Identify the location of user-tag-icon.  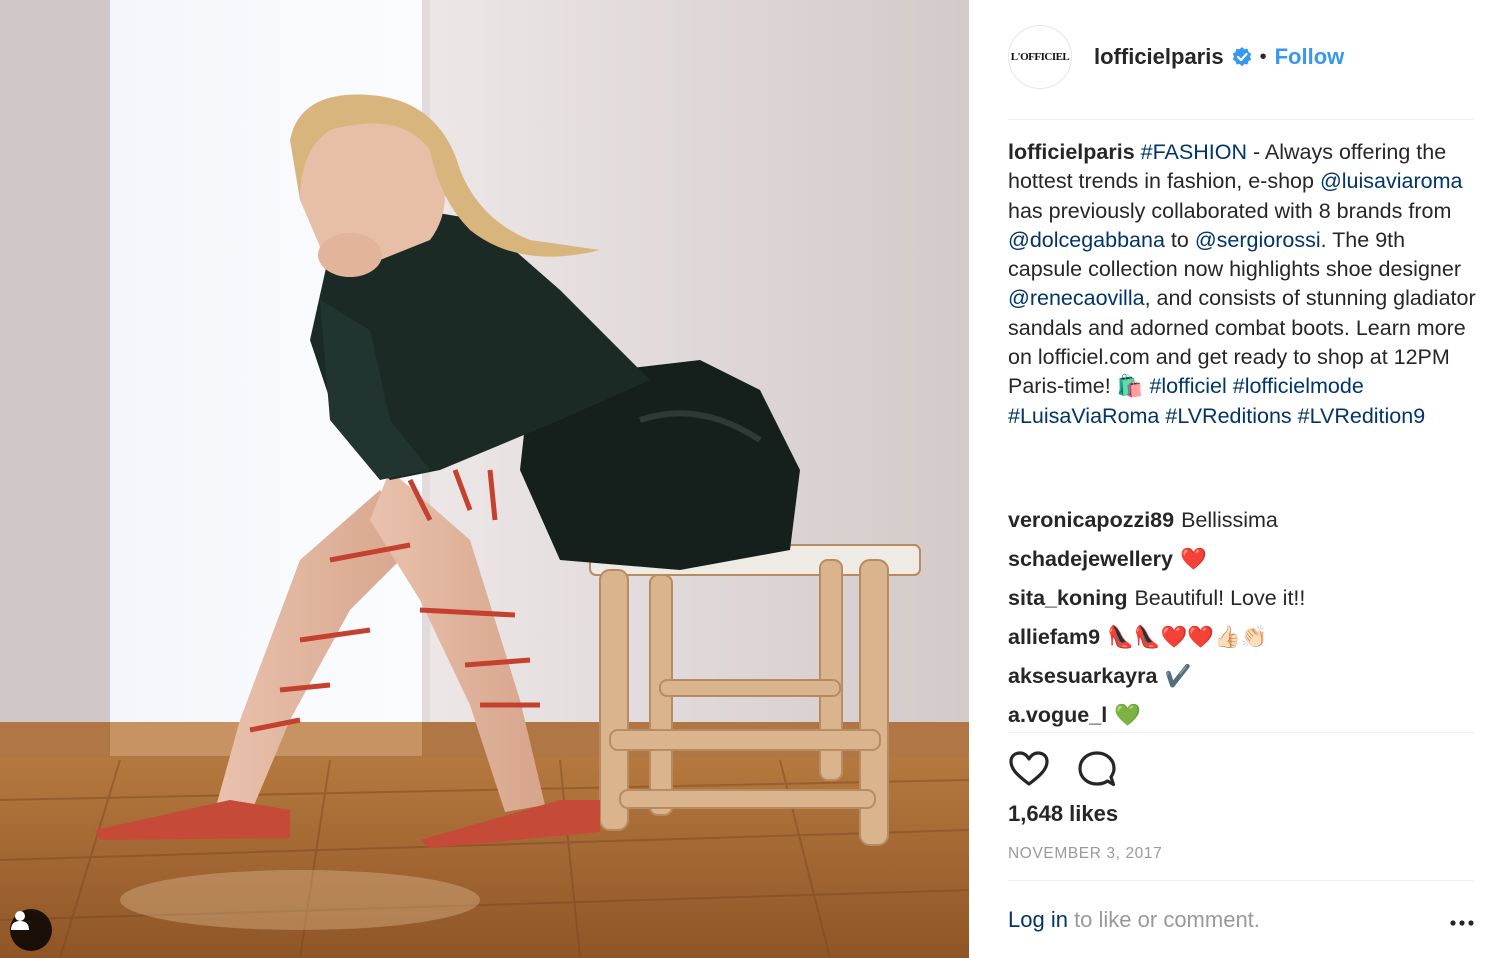
(20, 920).